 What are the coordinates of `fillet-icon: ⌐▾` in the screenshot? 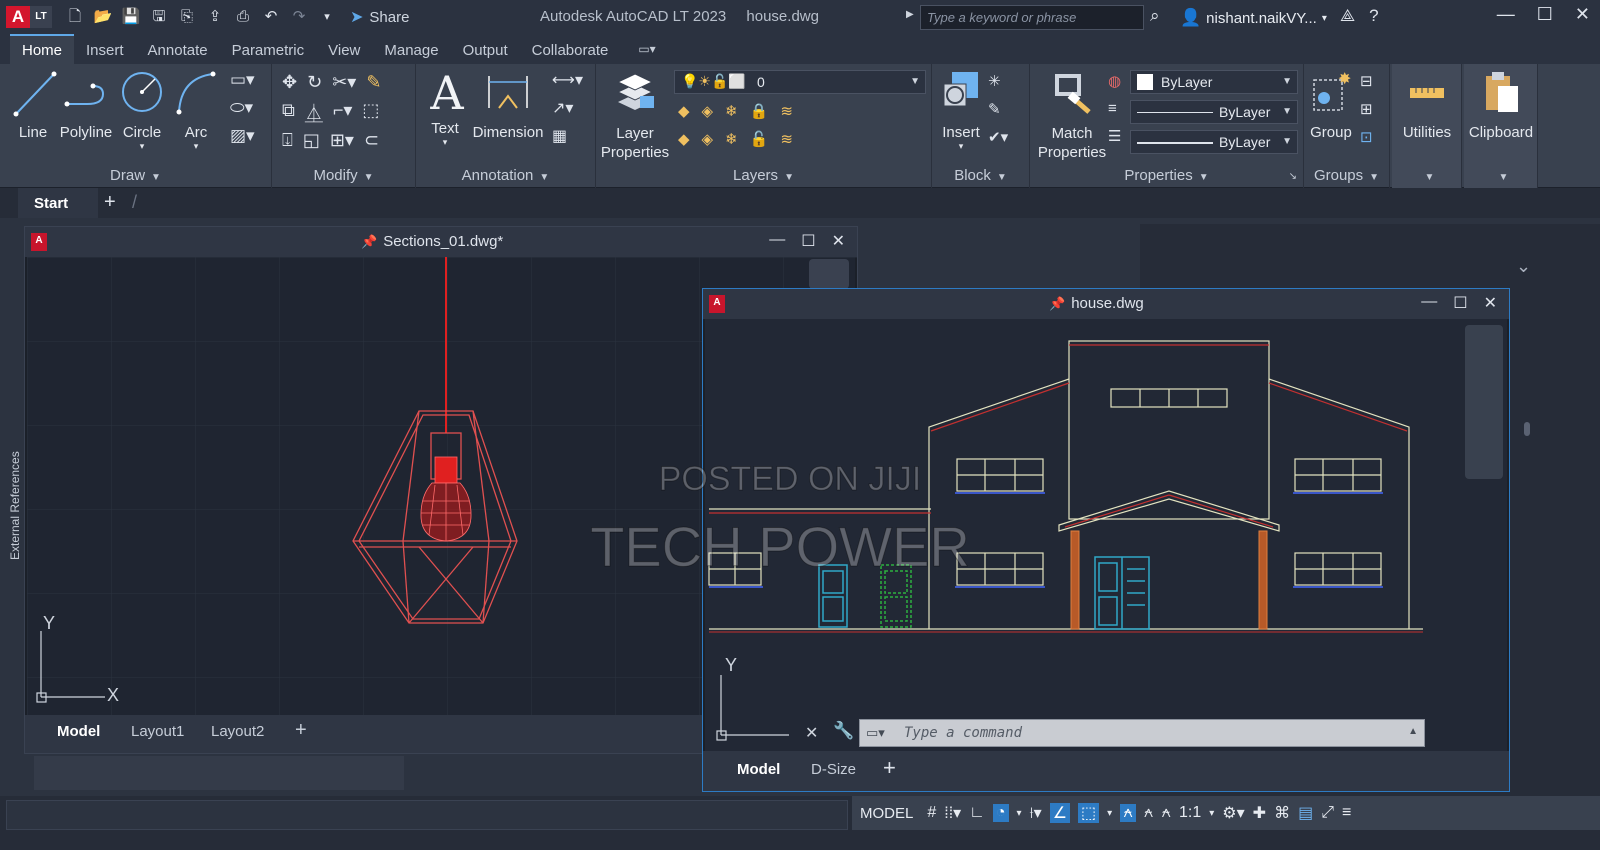 It's located at (343, 113).